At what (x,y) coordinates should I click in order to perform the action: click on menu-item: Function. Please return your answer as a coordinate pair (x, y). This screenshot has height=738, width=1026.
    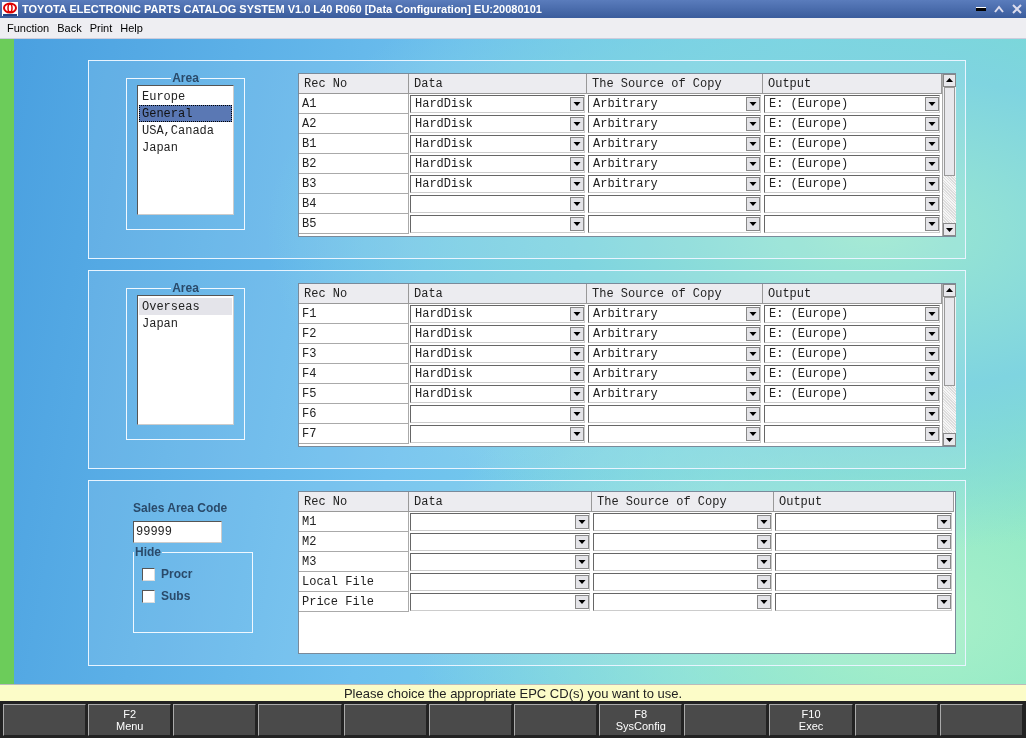
    Looking at the image, I should click on (28, 28).